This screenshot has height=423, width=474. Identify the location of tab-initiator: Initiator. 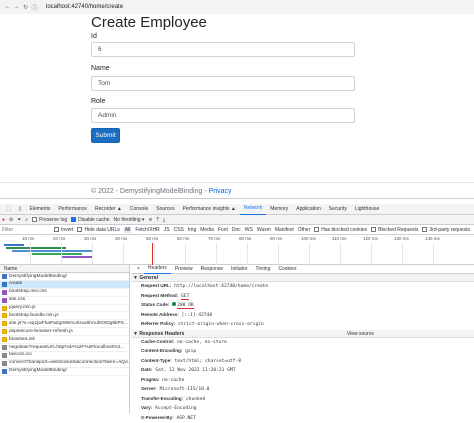
(239, 269).